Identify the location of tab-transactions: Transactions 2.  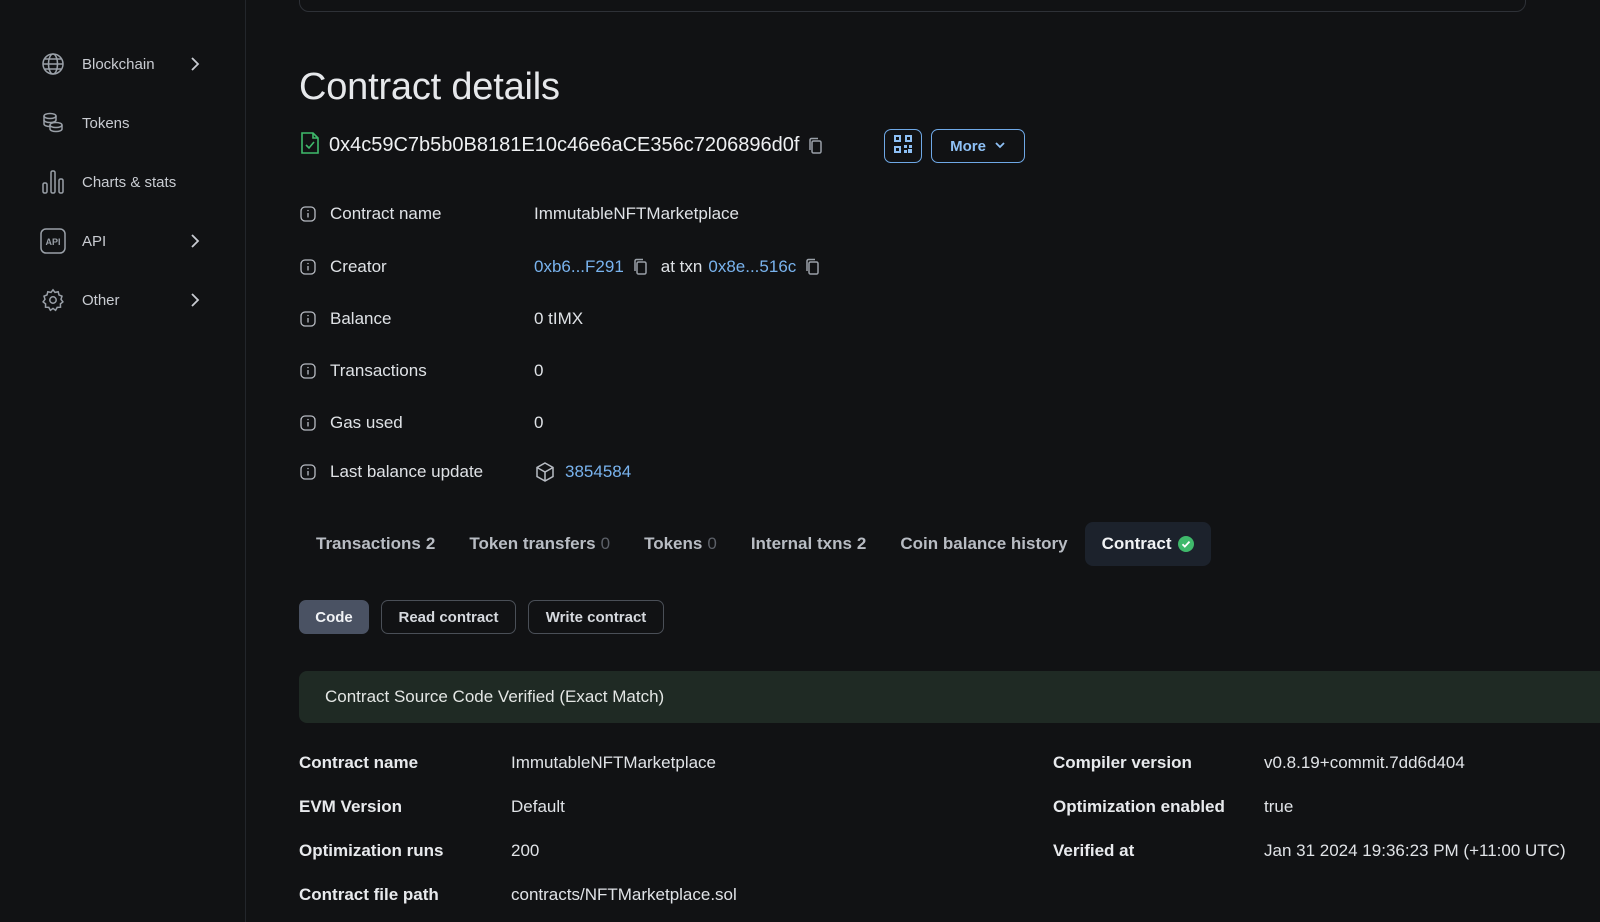
(375, 544).